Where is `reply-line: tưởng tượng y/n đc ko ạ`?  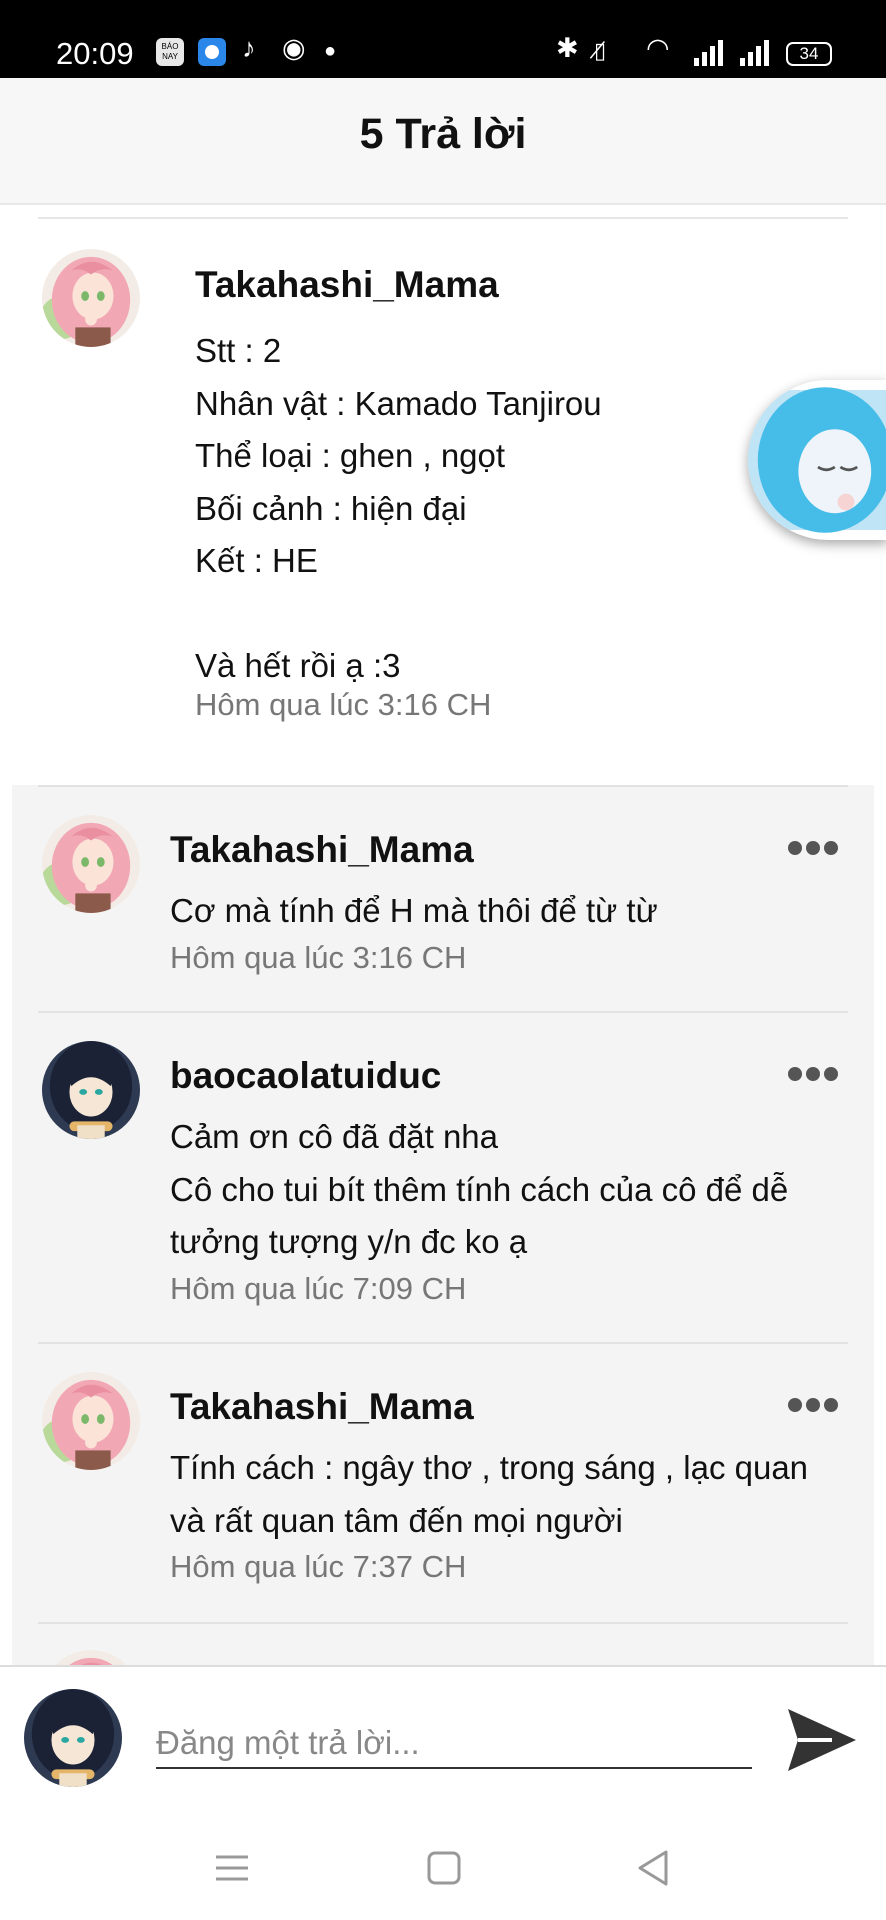
reply-line: tưởng tượng y/n đc ko ạ is located at coordinates (349, 1241).